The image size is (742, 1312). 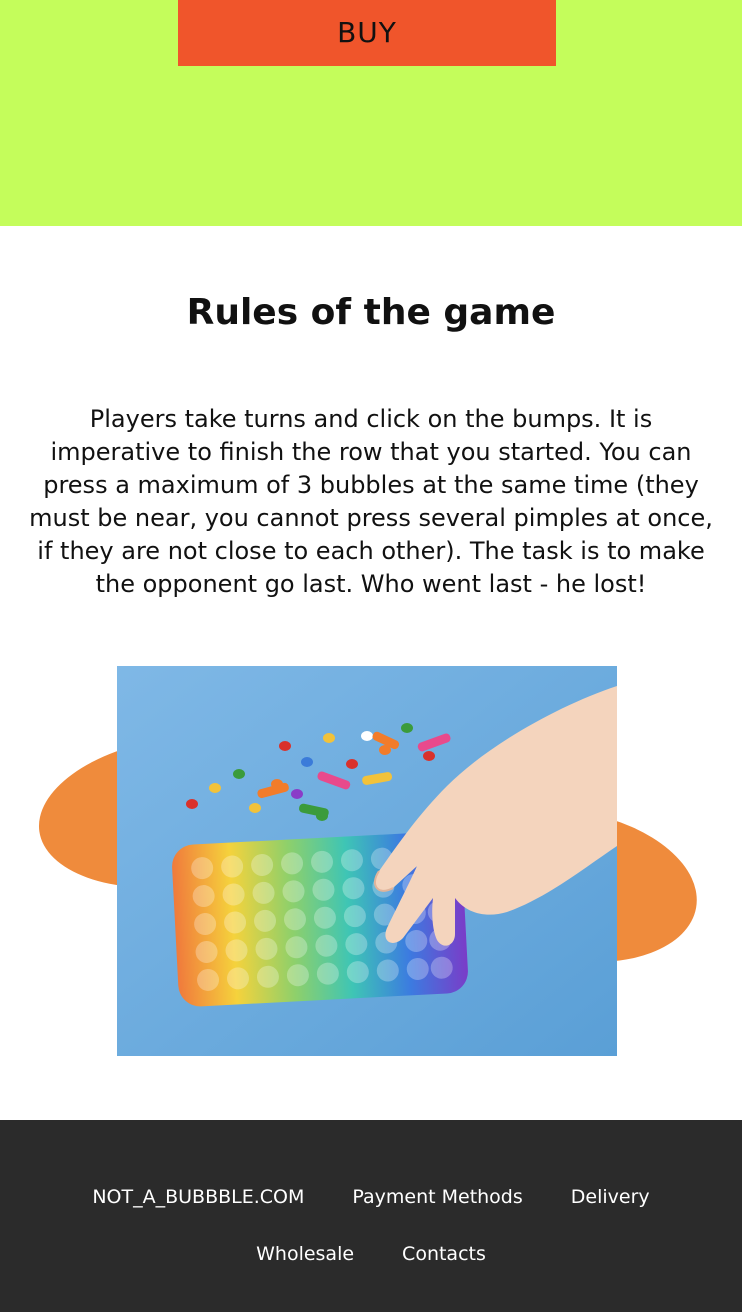 I want to click on footer-link-contacts: Contacts, so click(x=444, y=1254).